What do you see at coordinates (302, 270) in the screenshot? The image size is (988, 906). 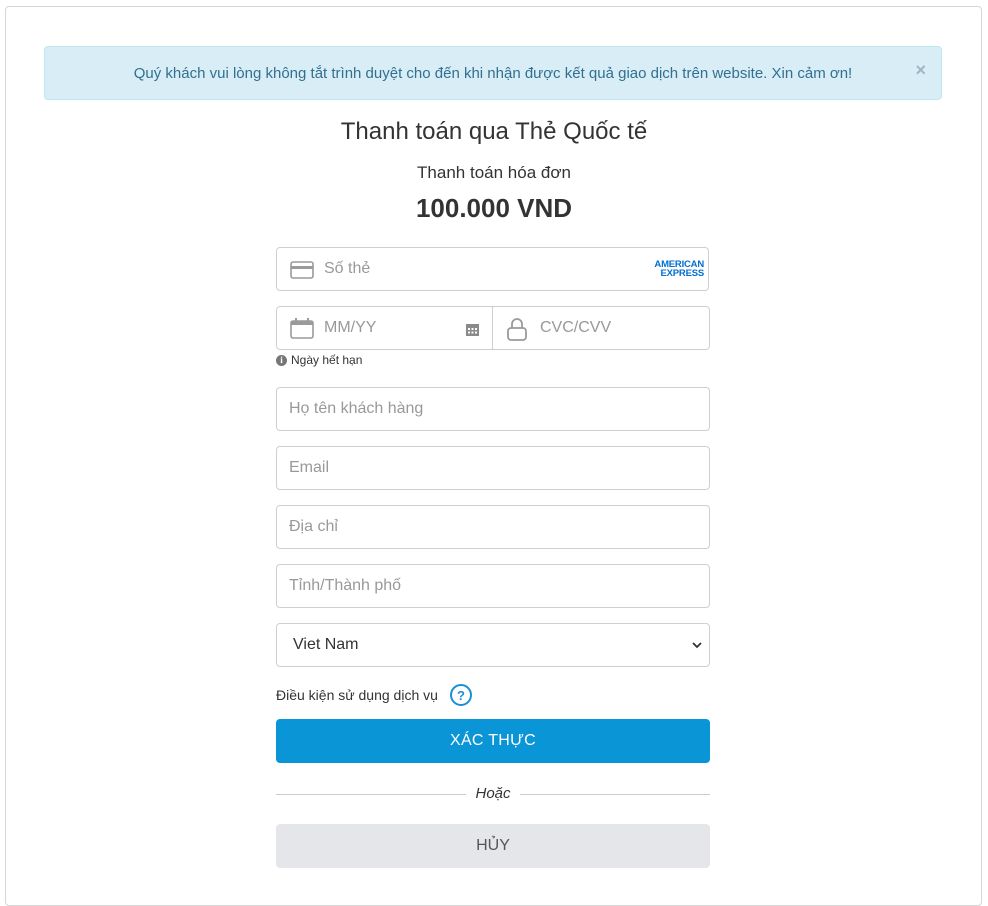 I see `credit-card-icon` at bounding box center [302, 270].